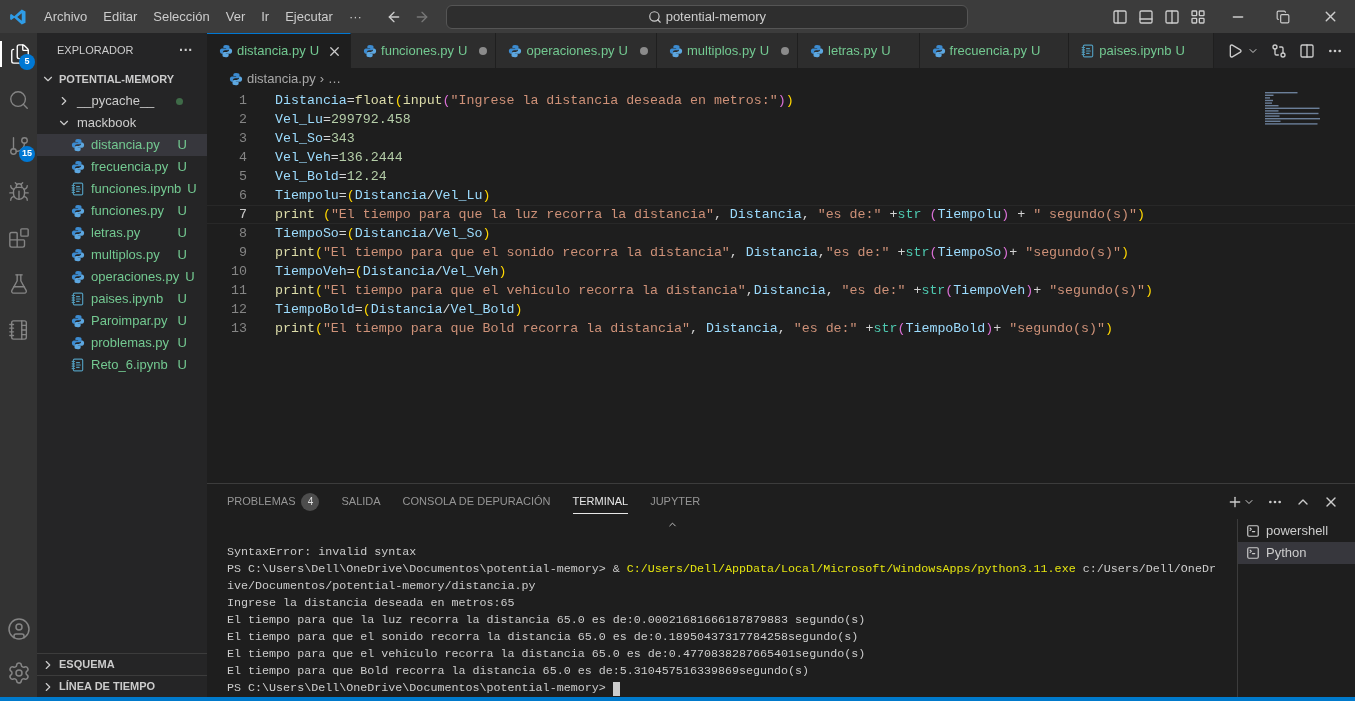  I want to click on terminal-line: El tiempo para que el vehiculo recorra la distancia 65.0 es de:0.4770838287665401segundo(s), so click(547, 654).